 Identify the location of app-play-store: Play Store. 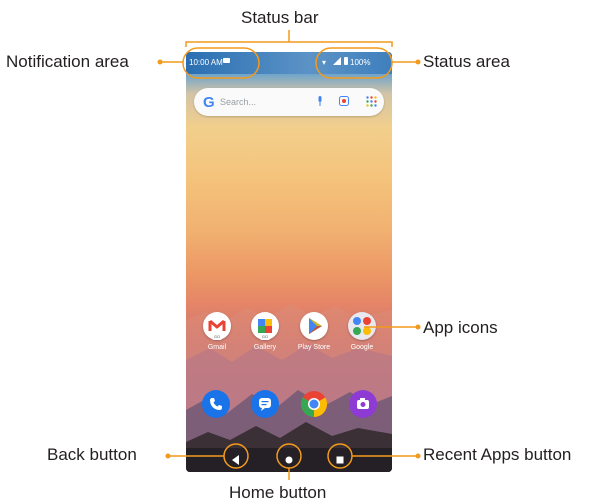
(314, 331).